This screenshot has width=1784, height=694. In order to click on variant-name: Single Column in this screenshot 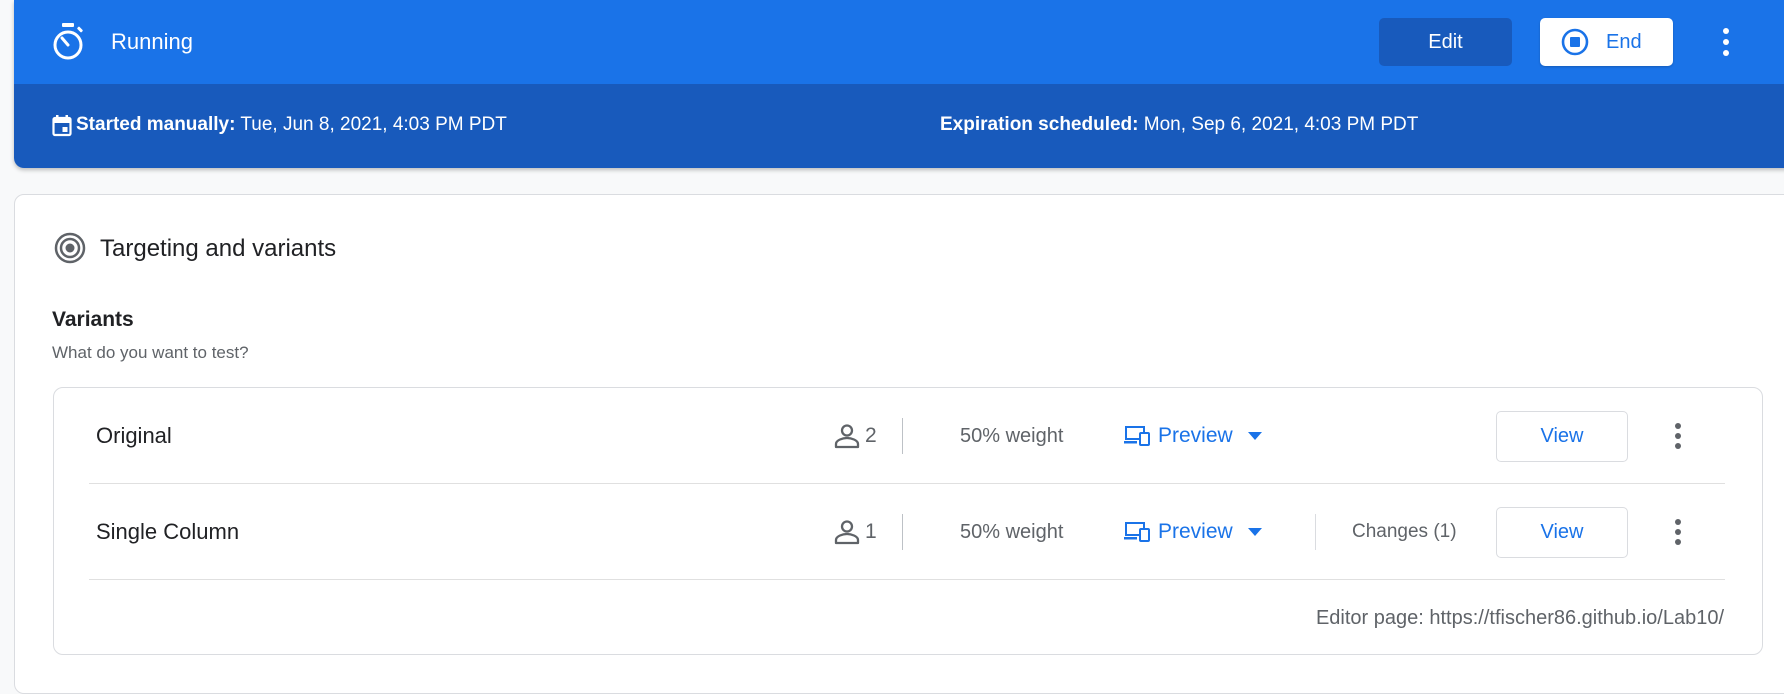, I will do `click(168, 531)`.